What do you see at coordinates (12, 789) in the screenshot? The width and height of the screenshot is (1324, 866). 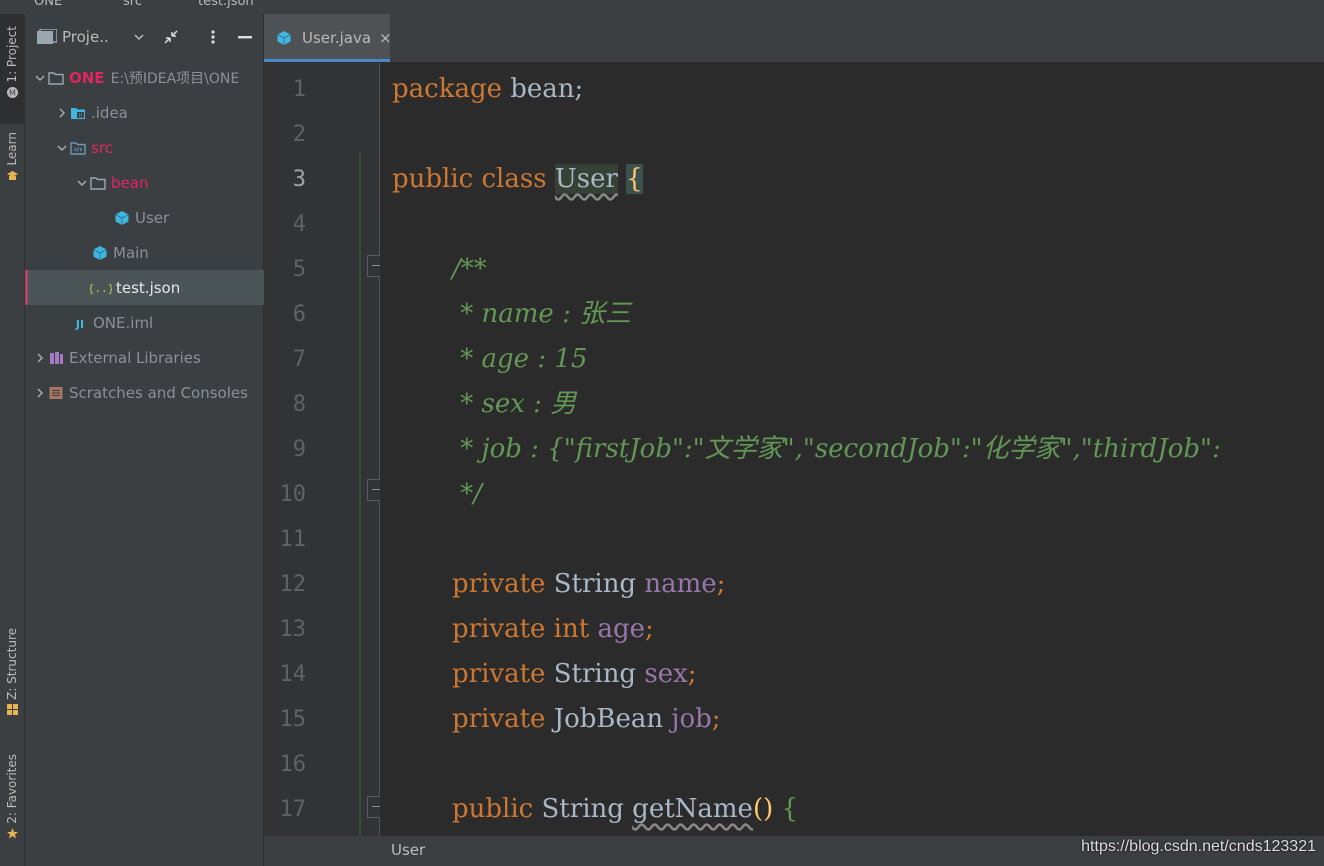 I see `favorites-tool-label: 2: Favorites` at bounding box center [12, 789].